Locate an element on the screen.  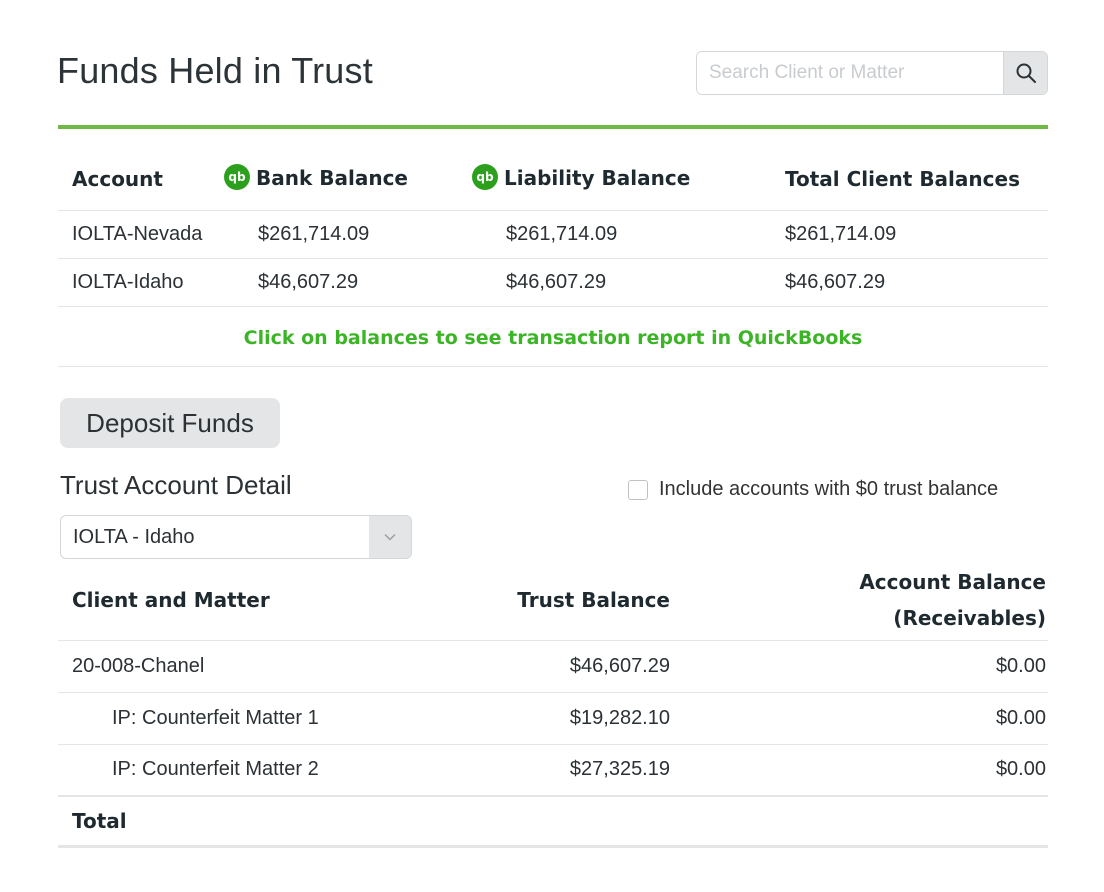
header-total-client-balances: Total Client Balances is located at coordinates (904, 179).